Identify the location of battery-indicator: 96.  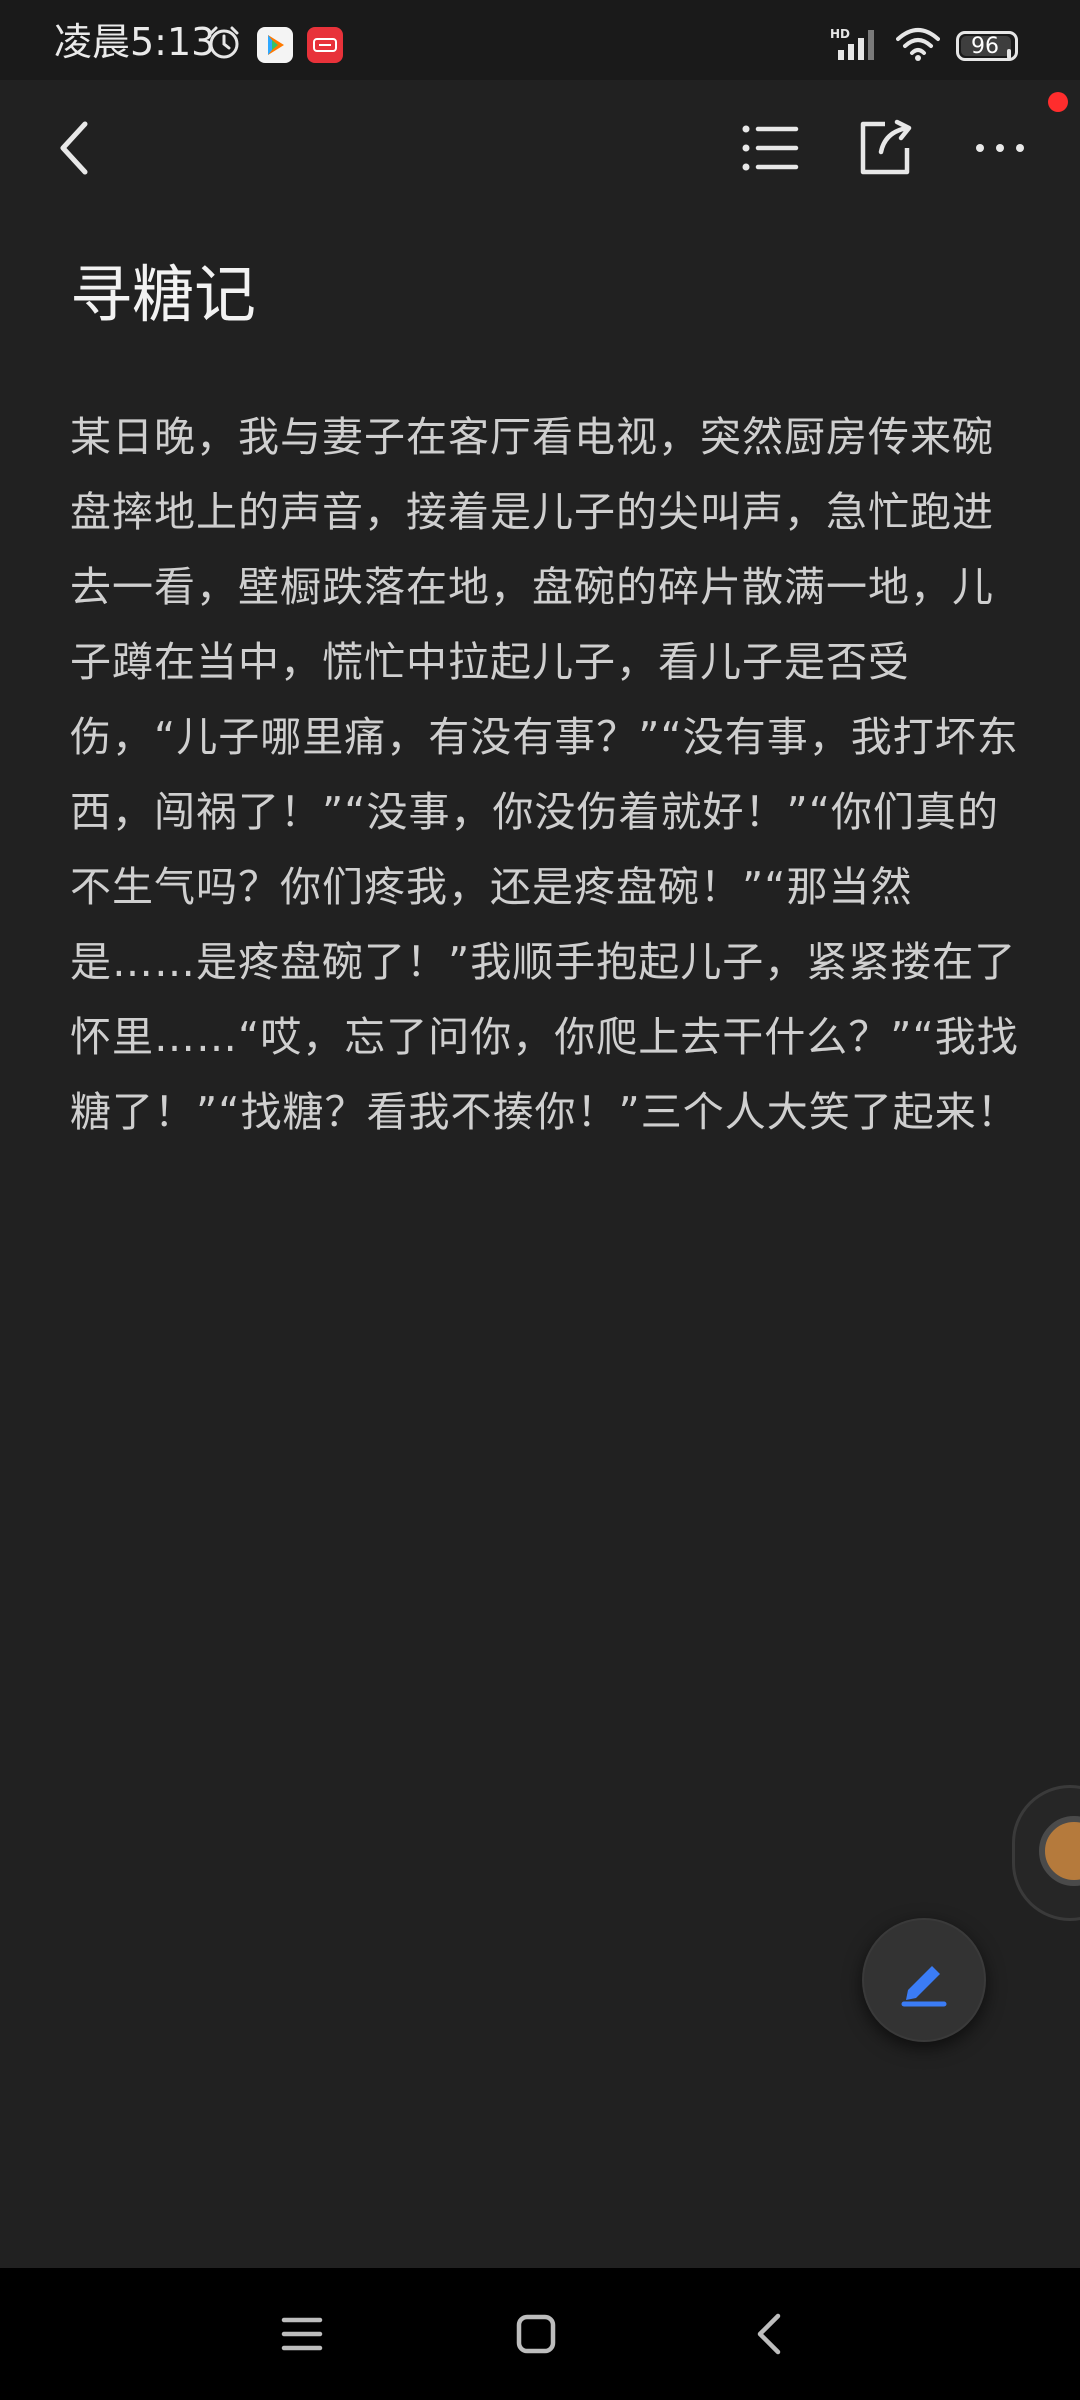
(987, 46).